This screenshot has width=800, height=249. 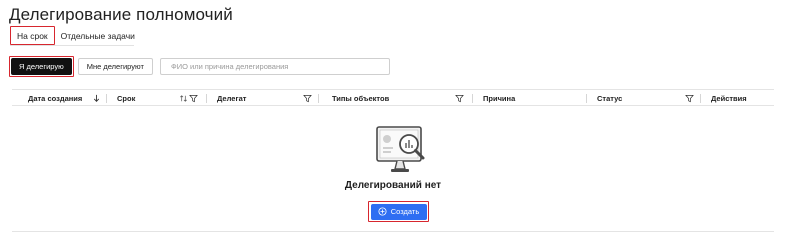 What do you see at coordinates (393, 185) in the screenshot?
I see `empty-message: Делегирований нет` at bounding box center [393, 185].